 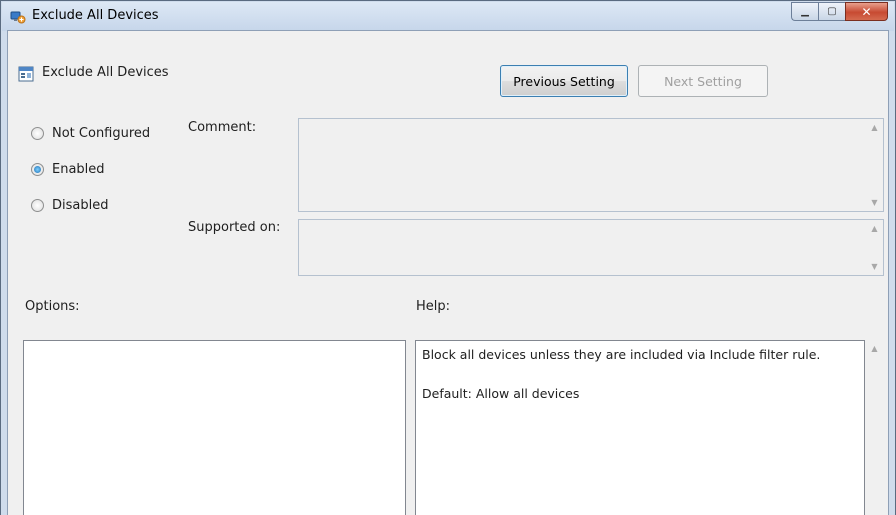 I want to click on previous-setting-label: Previous Setting, so click(x=564, y=81).